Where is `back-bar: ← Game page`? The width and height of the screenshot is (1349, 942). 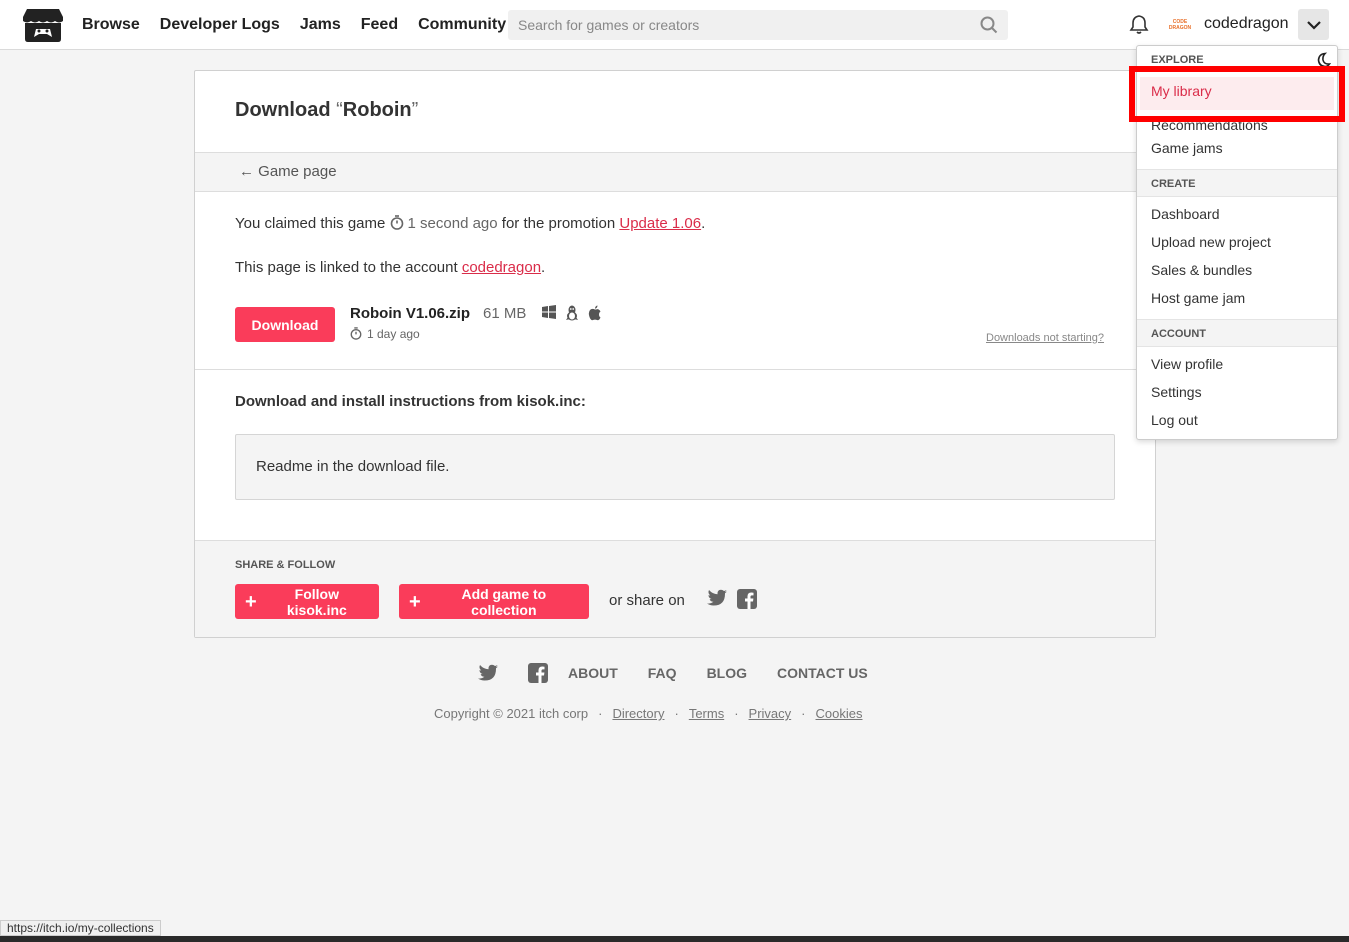 back-bar: ← Game page is located at coordinates (675, 172).